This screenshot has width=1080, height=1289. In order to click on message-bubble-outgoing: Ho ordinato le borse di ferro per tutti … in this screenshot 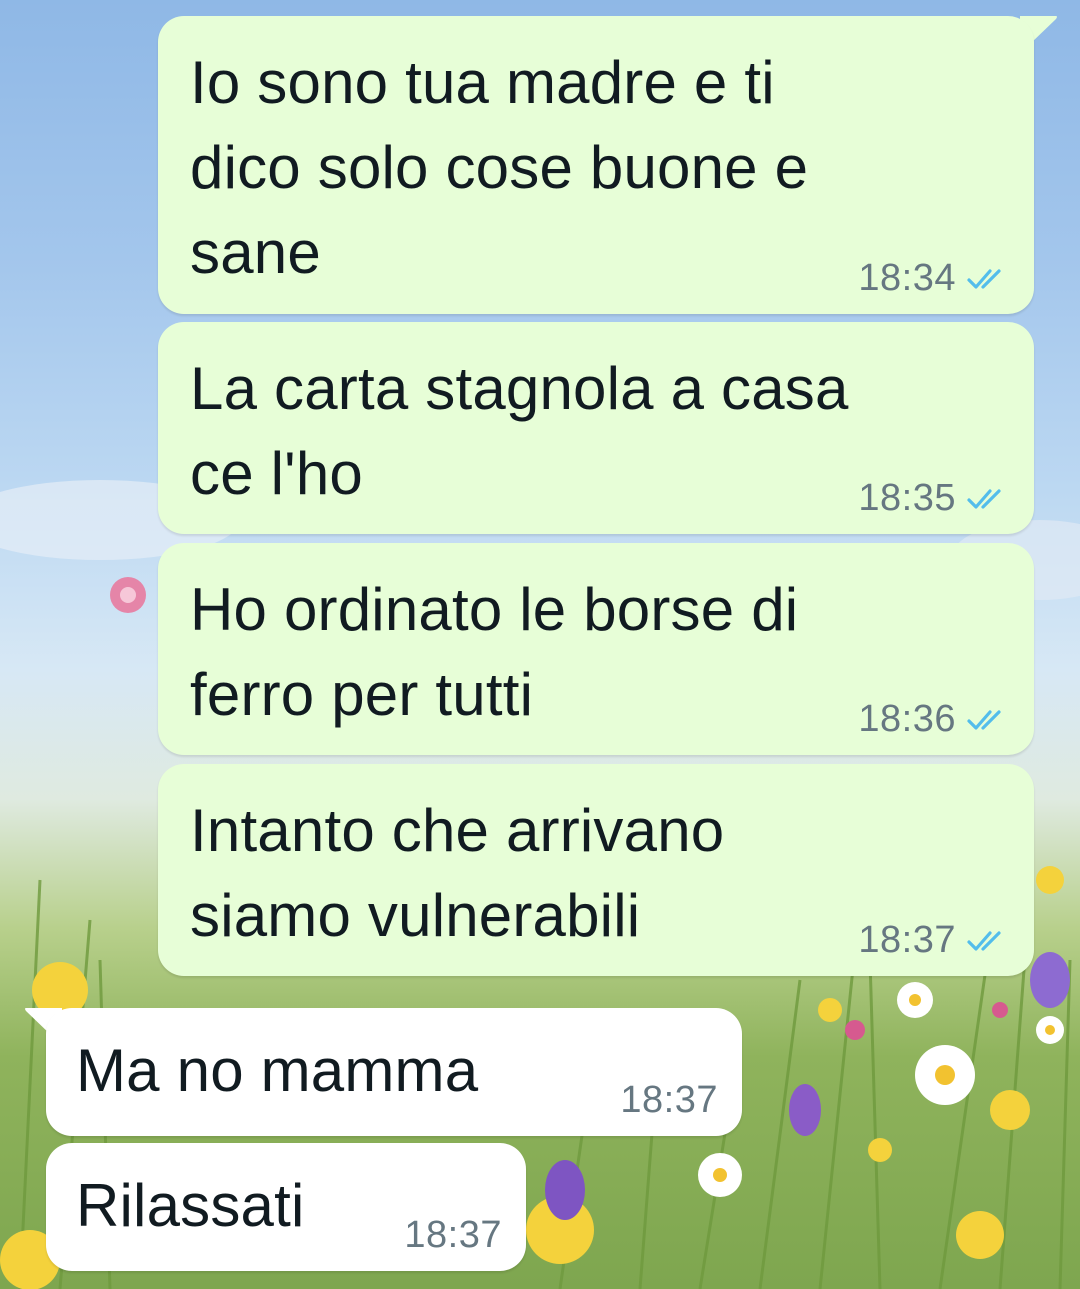, I will do `click(596, 649)`.